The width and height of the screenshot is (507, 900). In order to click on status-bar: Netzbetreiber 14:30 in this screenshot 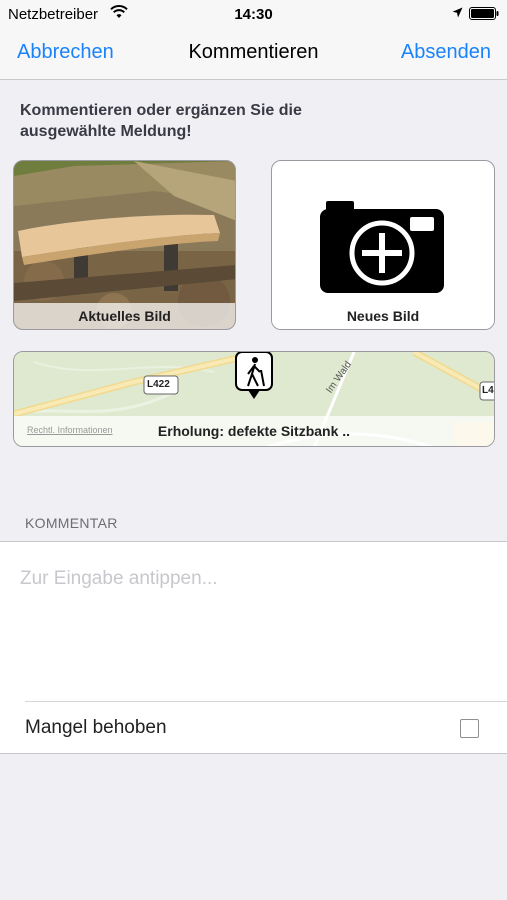, I will do `click(253, 14)`.